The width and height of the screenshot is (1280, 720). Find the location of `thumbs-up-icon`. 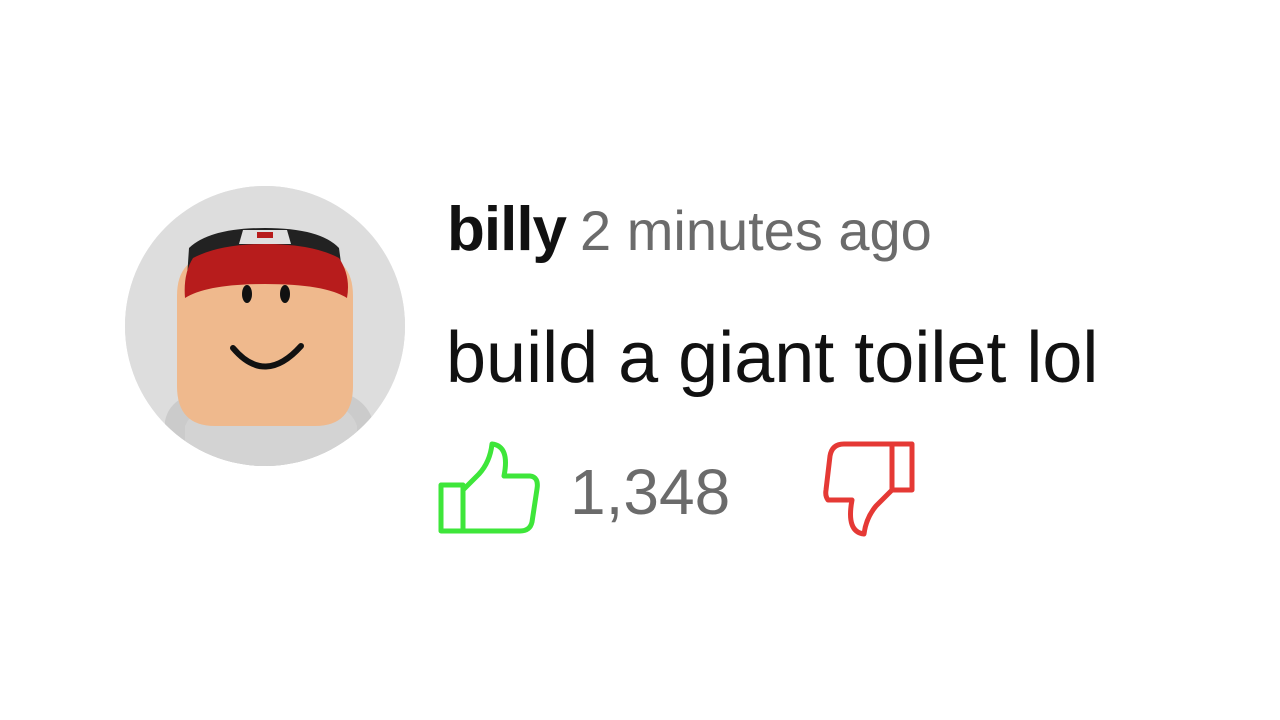

thumbs-up-icon is located at coordinates (489, 487).